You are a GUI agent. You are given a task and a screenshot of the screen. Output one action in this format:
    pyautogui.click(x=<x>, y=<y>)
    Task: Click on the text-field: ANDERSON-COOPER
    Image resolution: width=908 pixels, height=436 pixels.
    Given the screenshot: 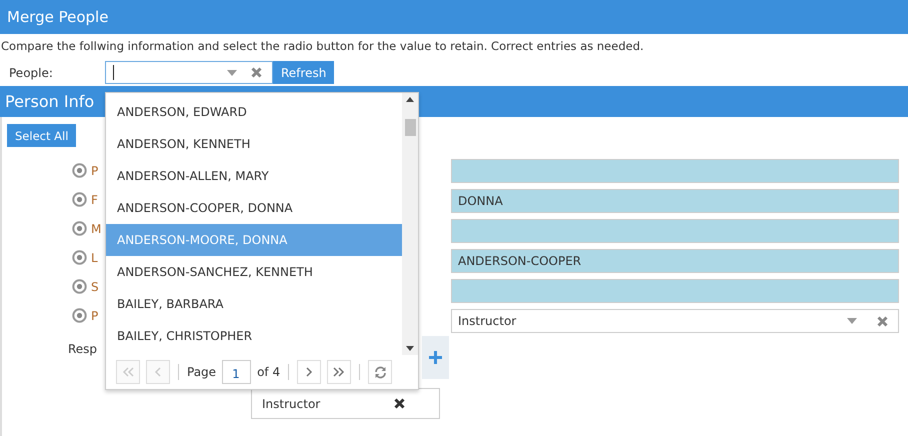 What is the action you would take?
    pyautogui.click(x=675, y=261)
    